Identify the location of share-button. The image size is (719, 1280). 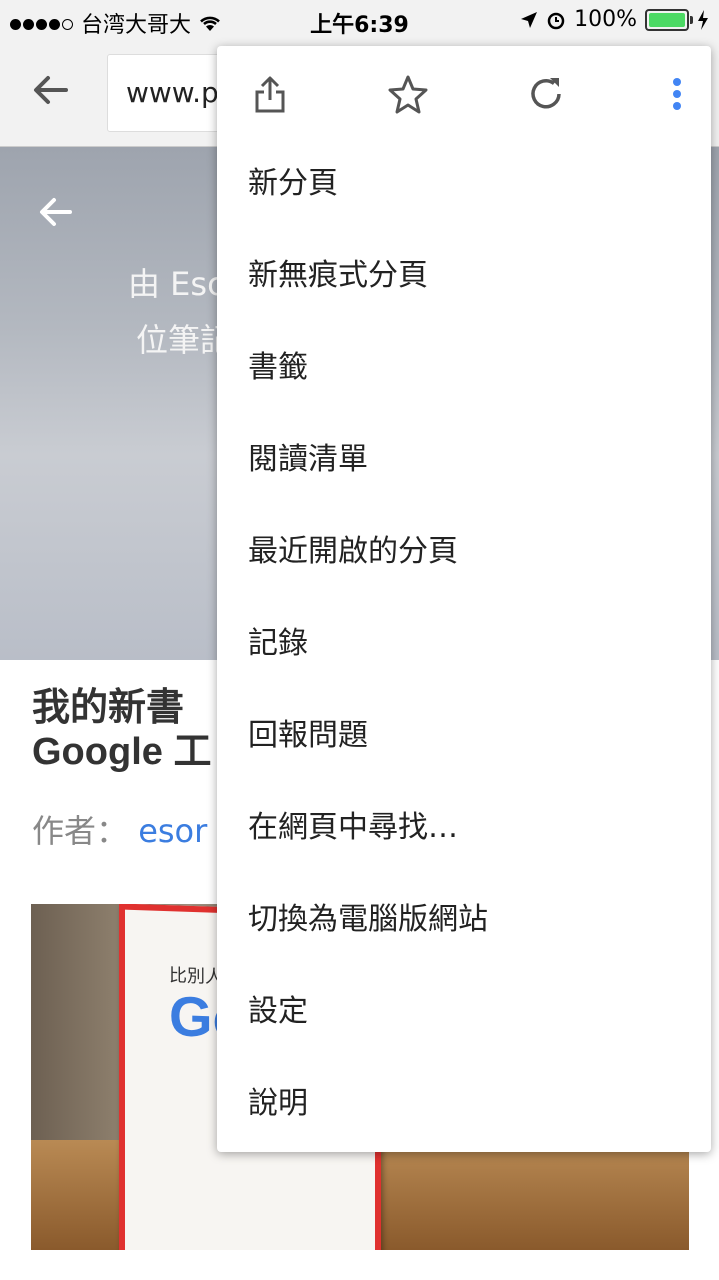
(270, 94).